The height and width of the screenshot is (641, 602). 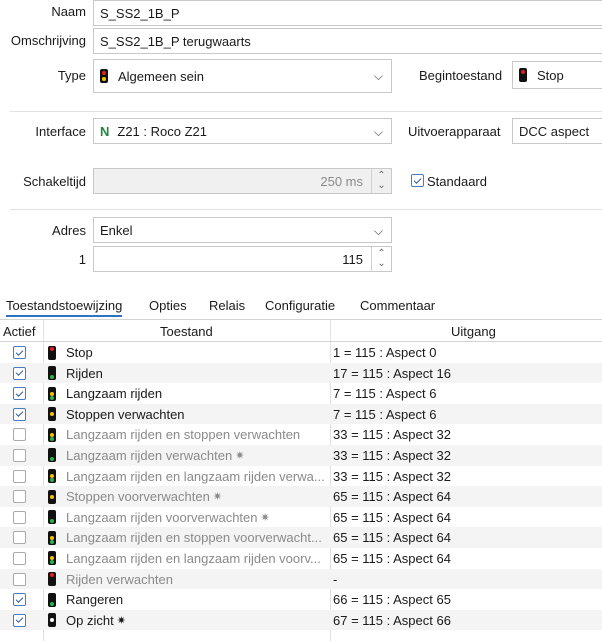 I want to click on begintoestand-value: Stop, so click(x=550, y=75).